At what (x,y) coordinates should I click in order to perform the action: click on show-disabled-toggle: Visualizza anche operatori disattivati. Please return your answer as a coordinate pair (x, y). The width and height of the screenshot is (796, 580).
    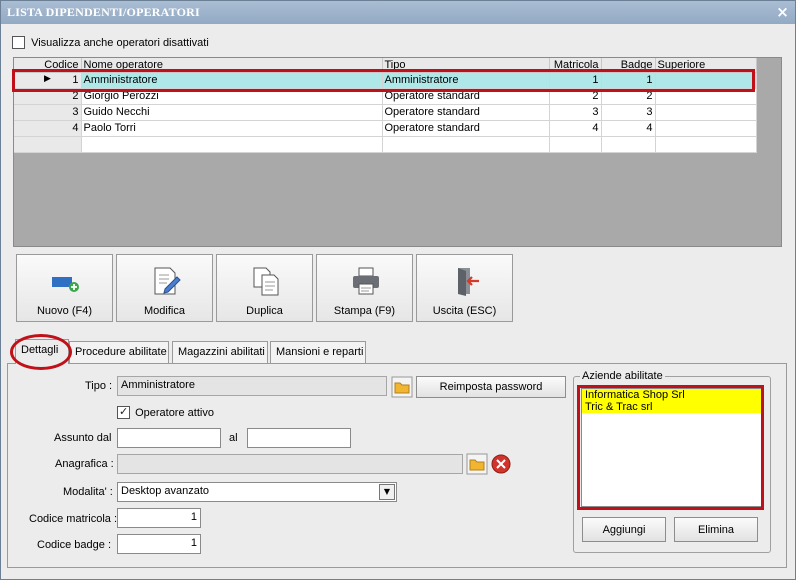
    Looking at the image, I should click on (110, 42).